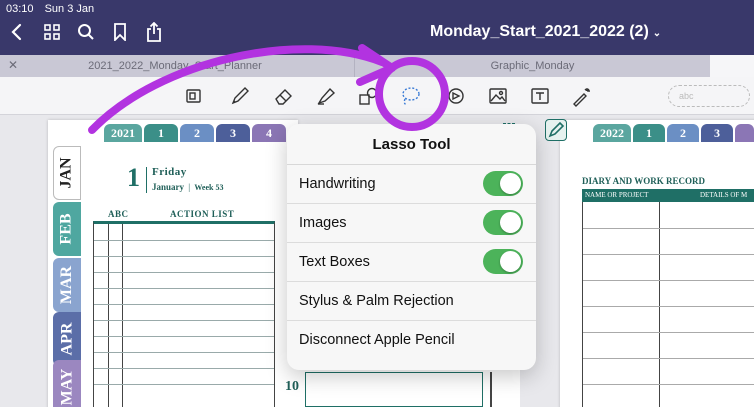 The height and width of the screenshot is (407, 754). I want to click on text-box-icon, so click(540, 96).